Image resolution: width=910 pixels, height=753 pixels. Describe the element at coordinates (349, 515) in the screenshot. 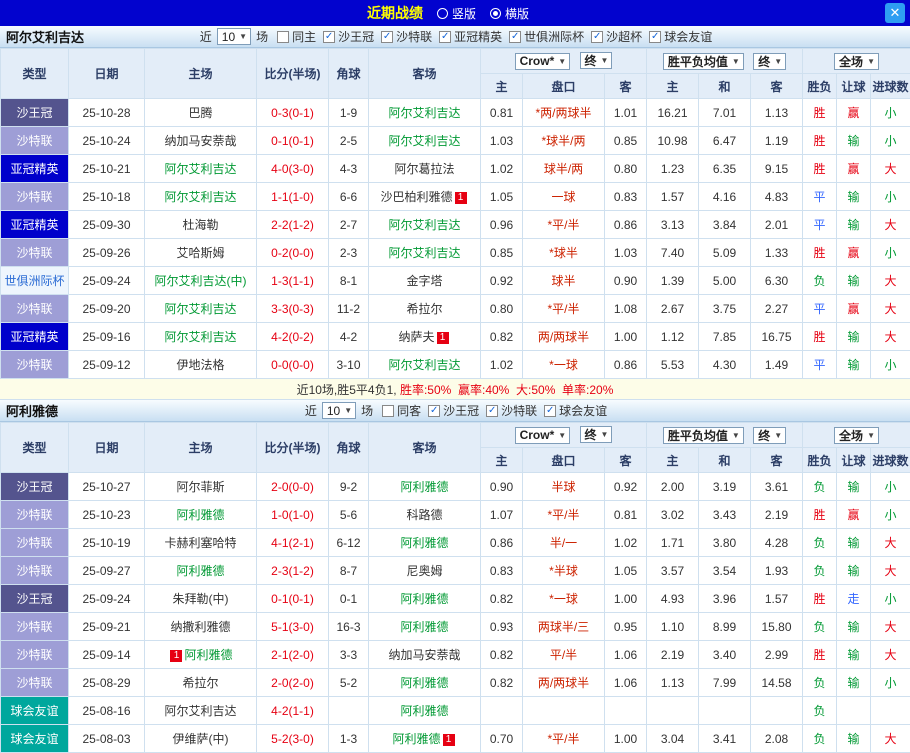

I see `corner-score: 5-6` at that location.